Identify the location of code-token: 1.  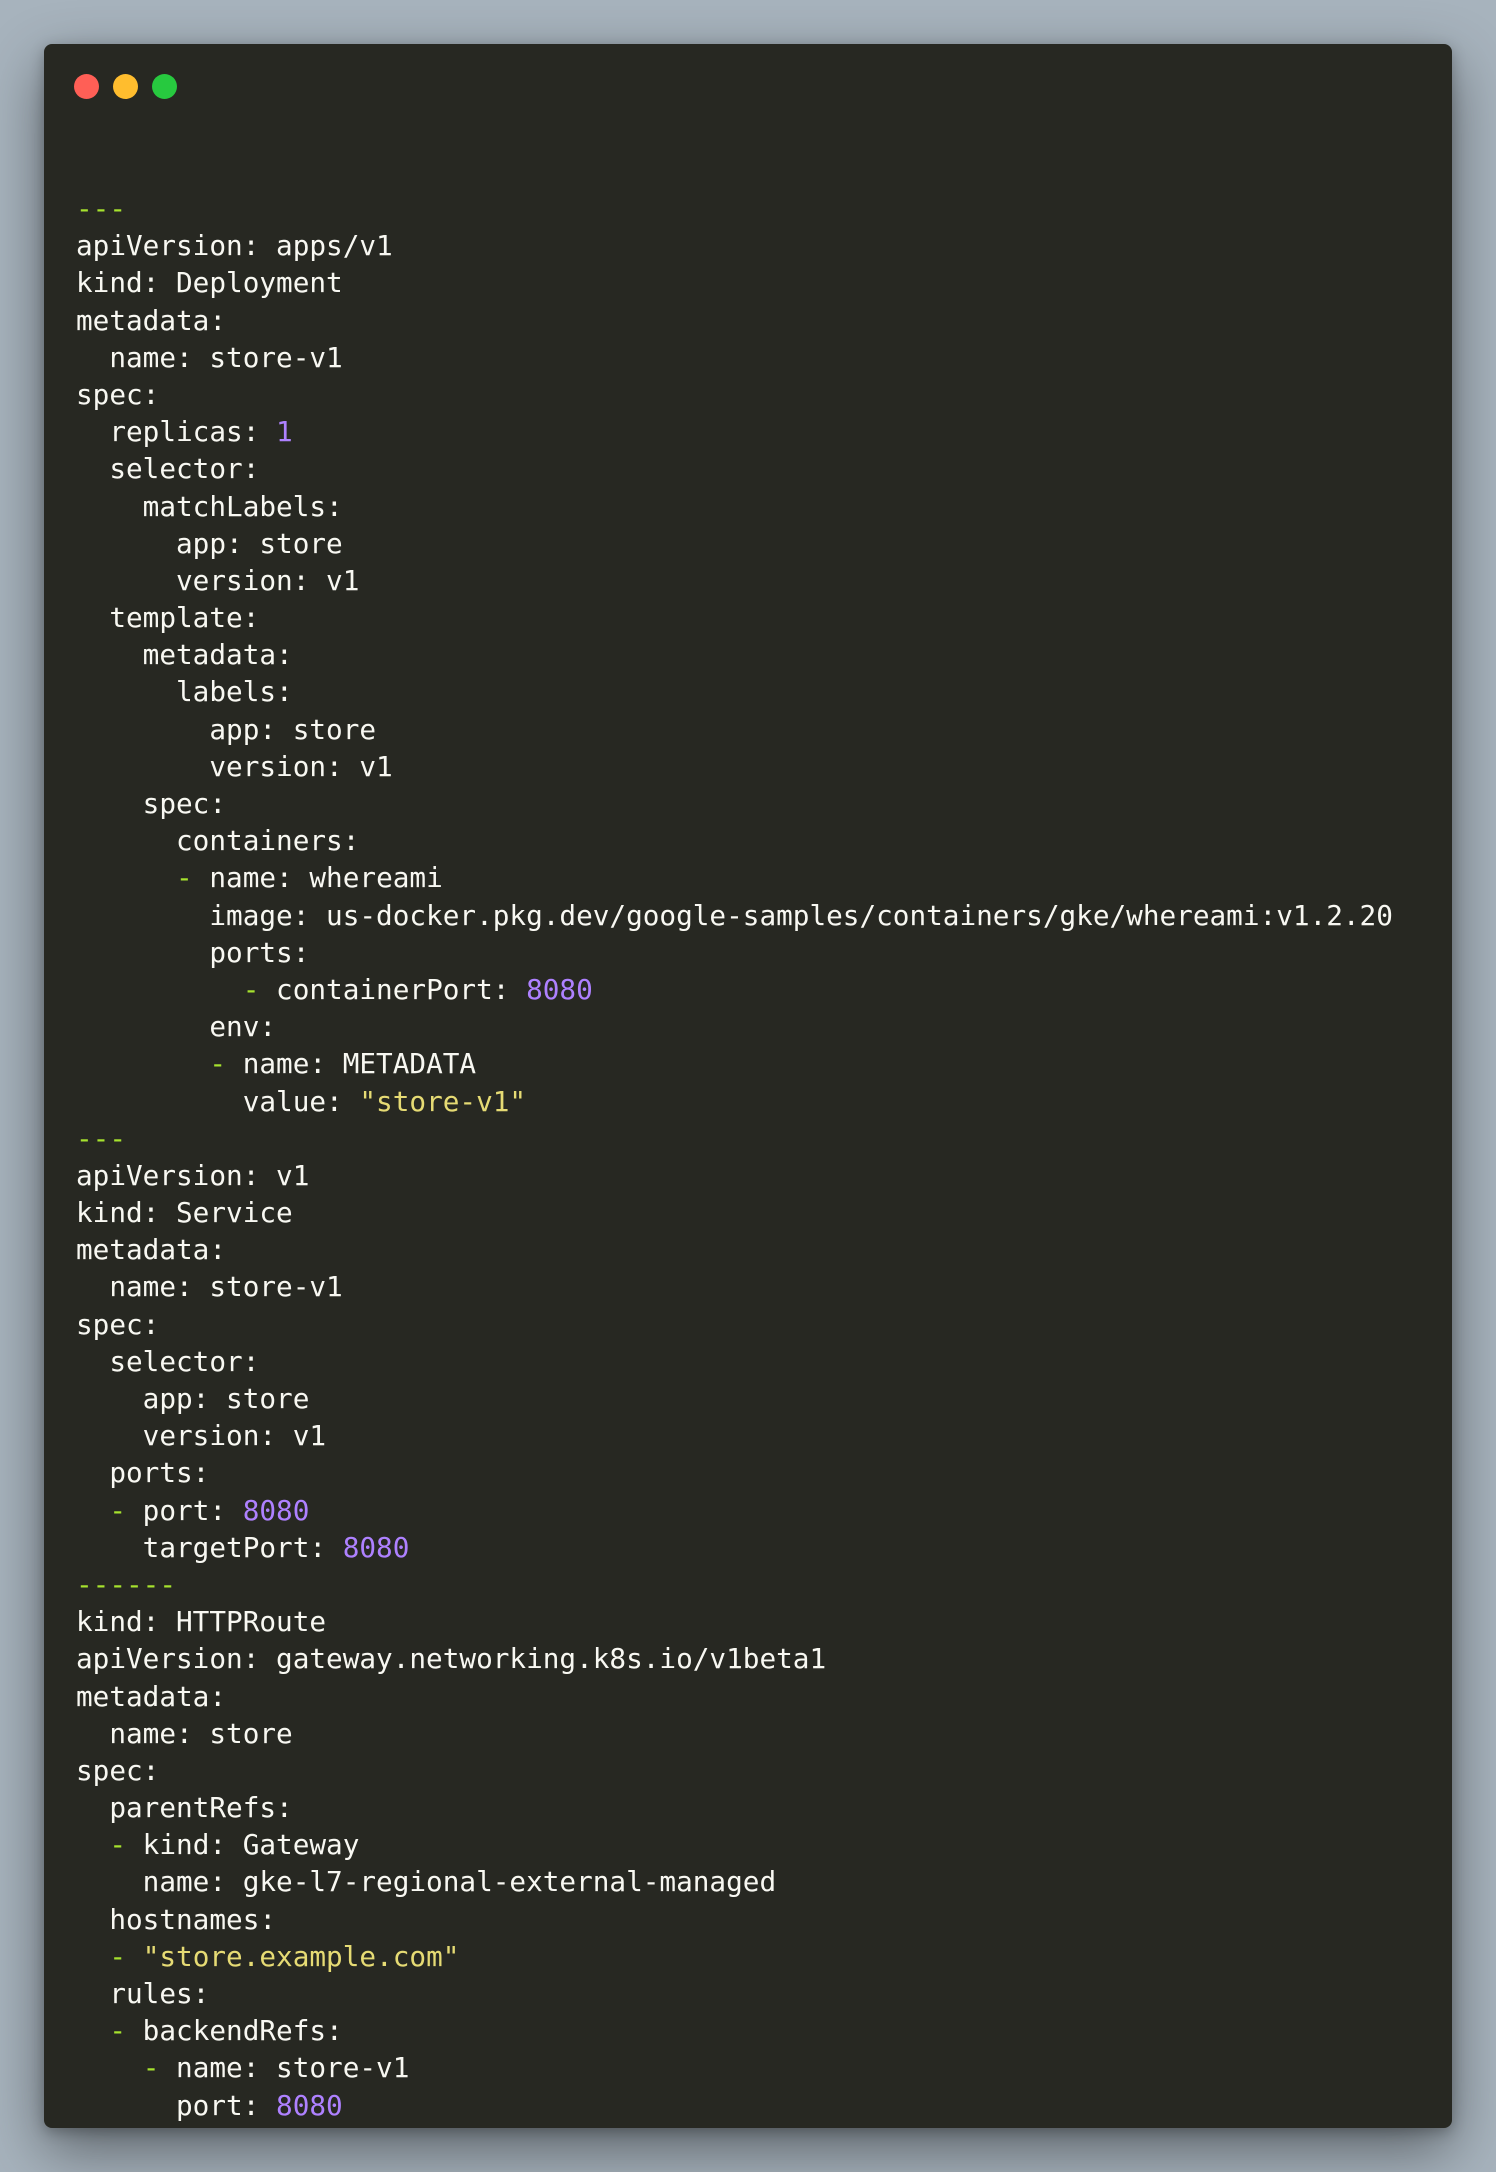
(284, 432).